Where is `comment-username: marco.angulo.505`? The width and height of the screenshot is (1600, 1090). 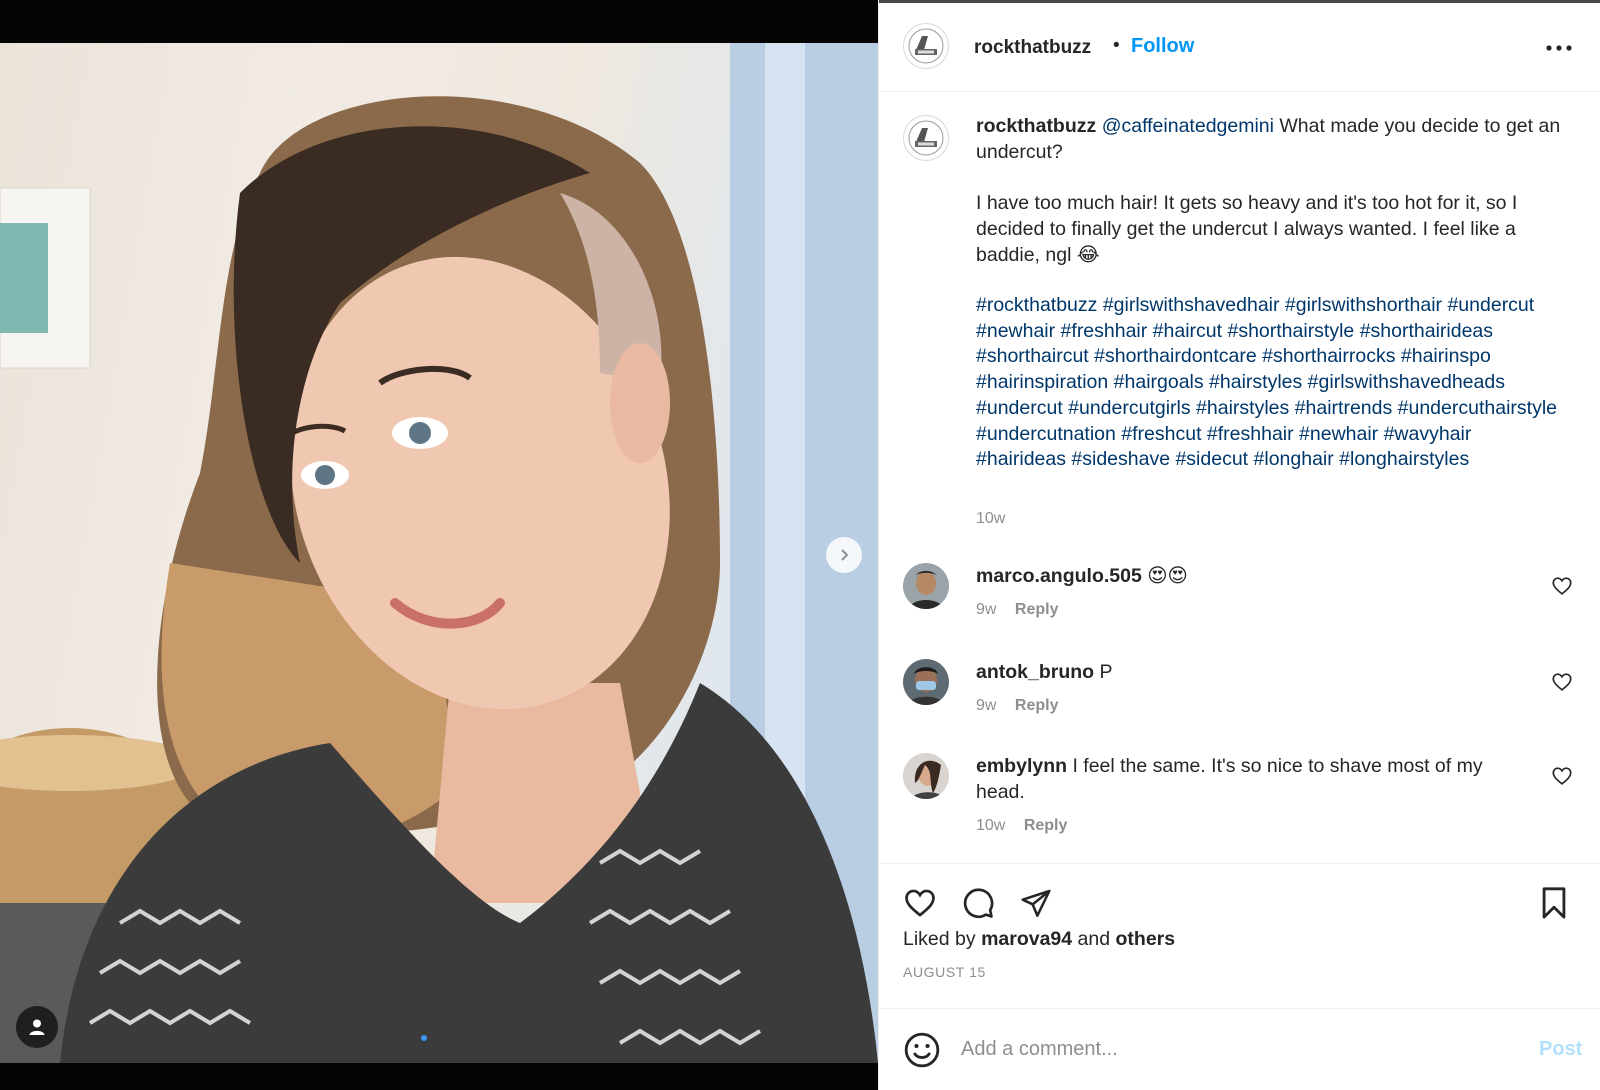
comment-username: marco.angulo.505 is located at coordinates (1059, 576).